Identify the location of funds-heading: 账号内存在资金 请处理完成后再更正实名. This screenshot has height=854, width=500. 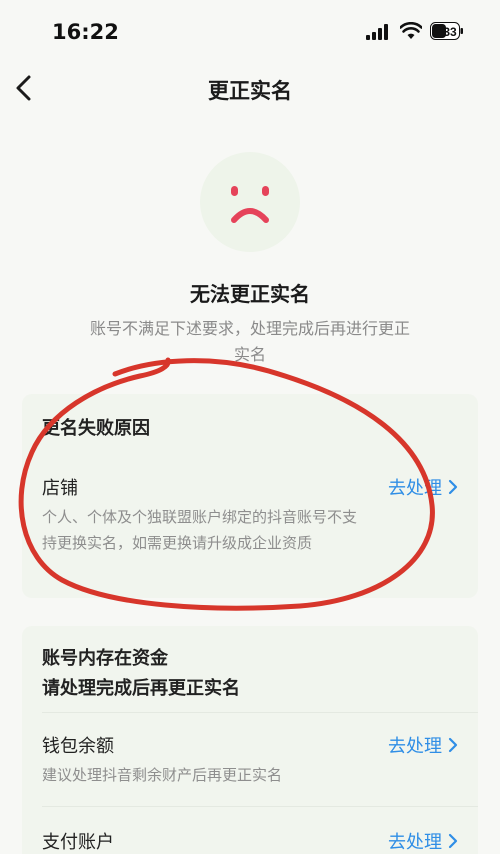
(141, 674).